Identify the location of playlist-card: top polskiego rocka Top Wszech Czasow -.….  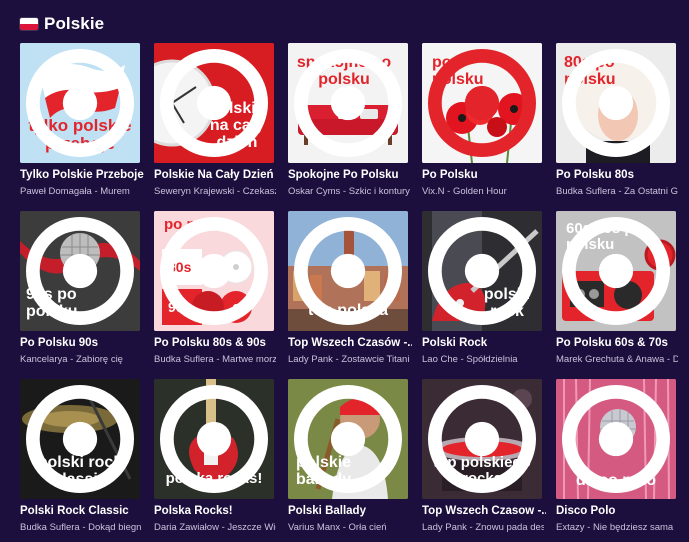
(484, 458).